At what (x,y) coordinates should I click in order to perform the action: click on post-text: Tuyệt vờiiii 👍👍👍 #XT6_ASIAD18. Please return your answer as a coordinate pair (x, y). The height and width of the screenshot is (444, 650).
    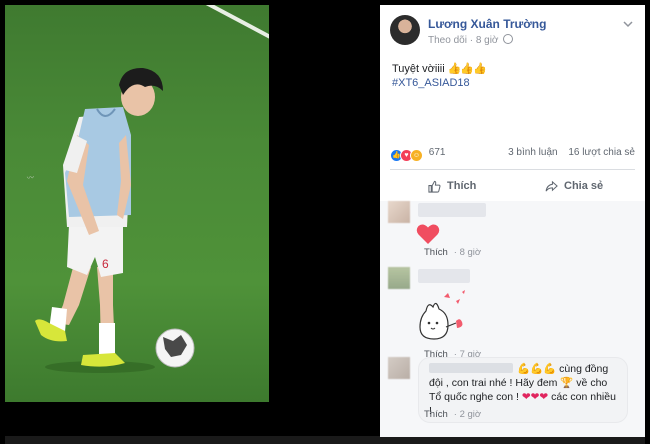
    Looking at the image, I should click on (439, 76).